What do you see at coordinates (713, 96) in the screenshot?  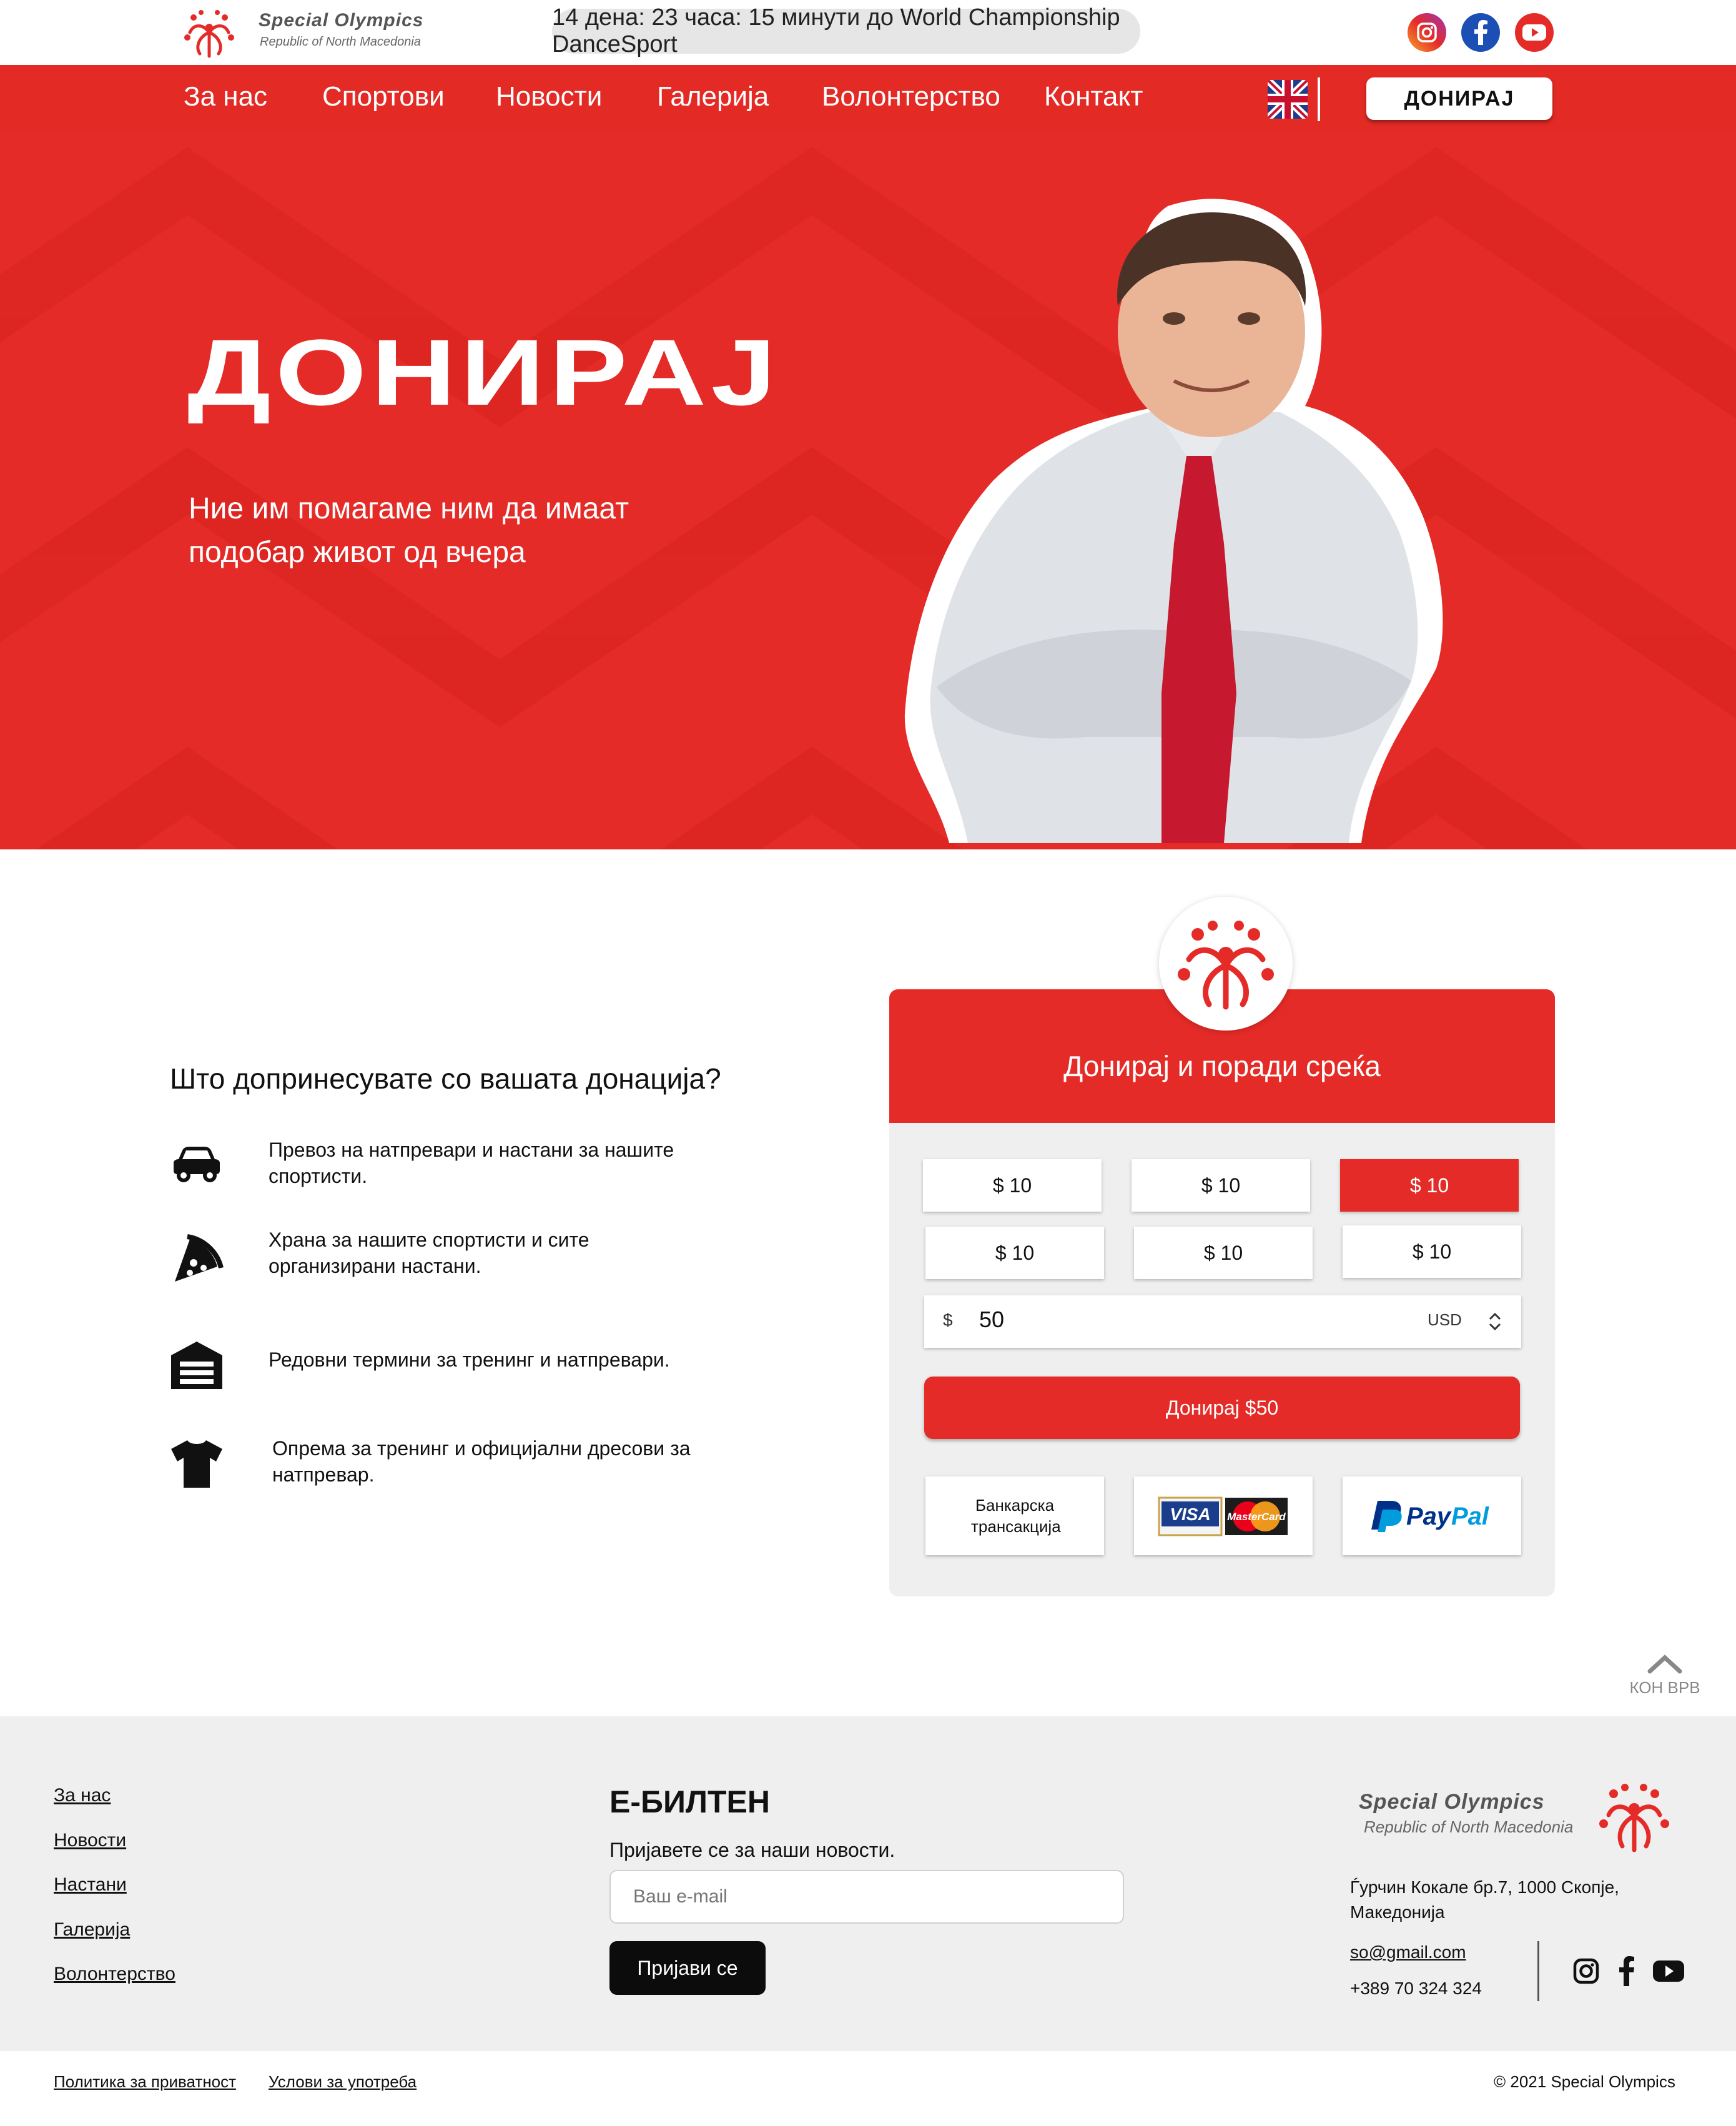 I see `nav-item-gallery: Галерија` at bounding box center [713, 96].